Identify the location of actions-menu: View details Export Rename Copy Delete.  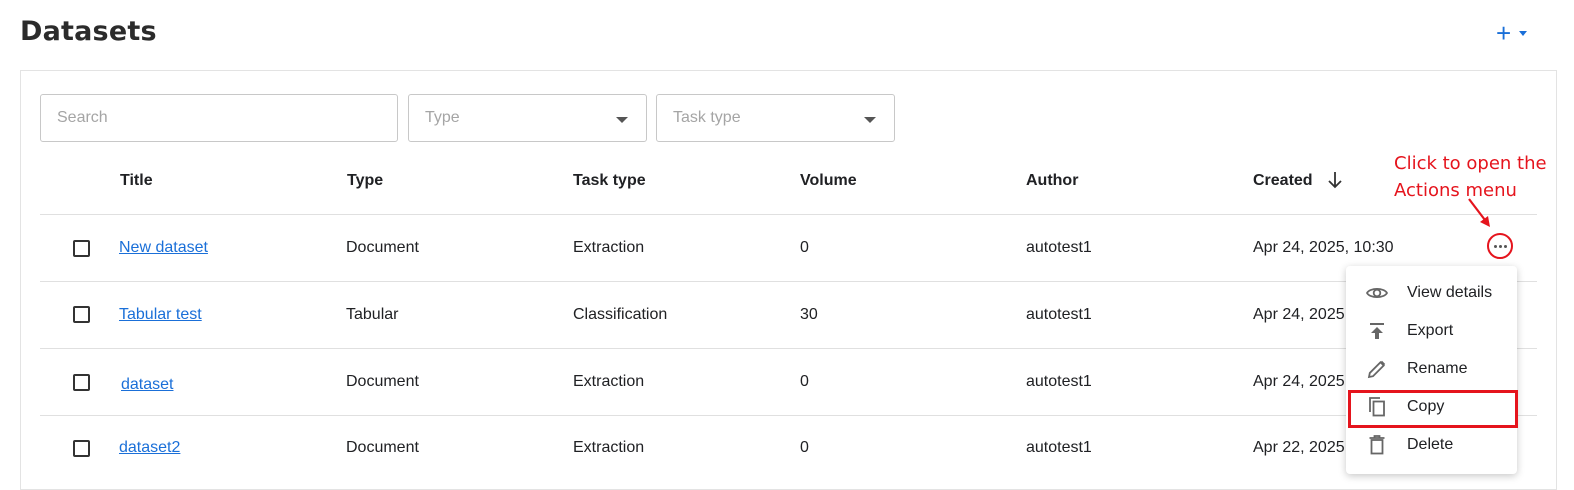
(1431, 370).